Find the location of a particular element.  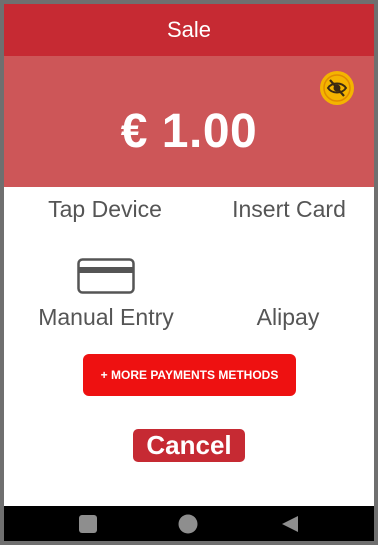

amount-display: € 1.00 is located at coordinates (189, 131).